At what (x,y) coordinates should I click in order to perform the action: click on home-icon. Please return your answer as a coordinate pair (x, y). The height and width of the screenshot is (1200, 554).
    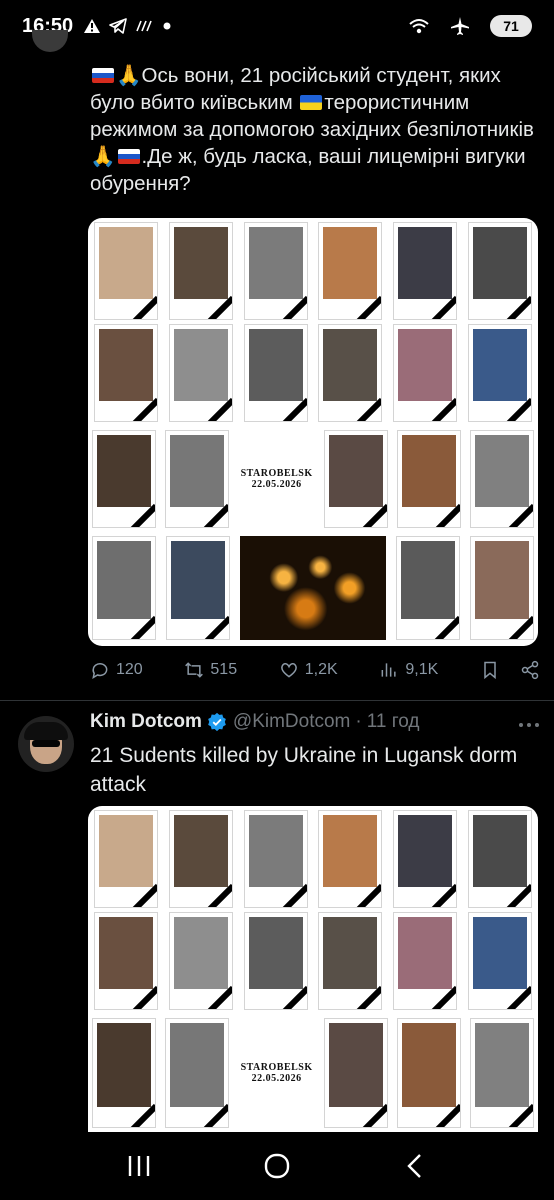
    Looking at the image, I should click on (277, 1166).